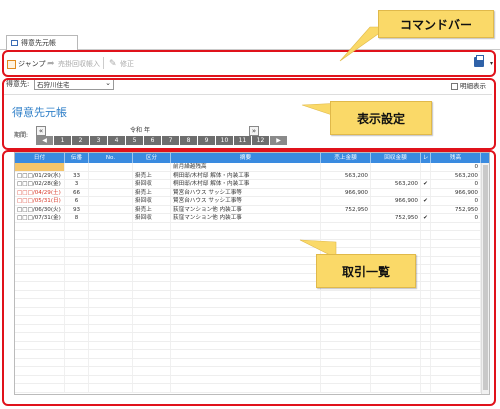 The height and width of the screenshot is (409, 500). Describe the element at coordinates (381, 118) in the screenshot. I see `display-settings-callout: 表示設定` at that location.